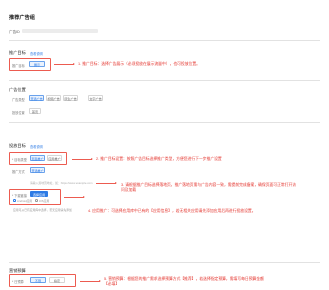 Image resolution: width=329 pixels, height=290 pixels. What do you see at coordinates (14, 32) in the screenshot?
I see `id-label: 广告ID` at bounding box center [14, 32].